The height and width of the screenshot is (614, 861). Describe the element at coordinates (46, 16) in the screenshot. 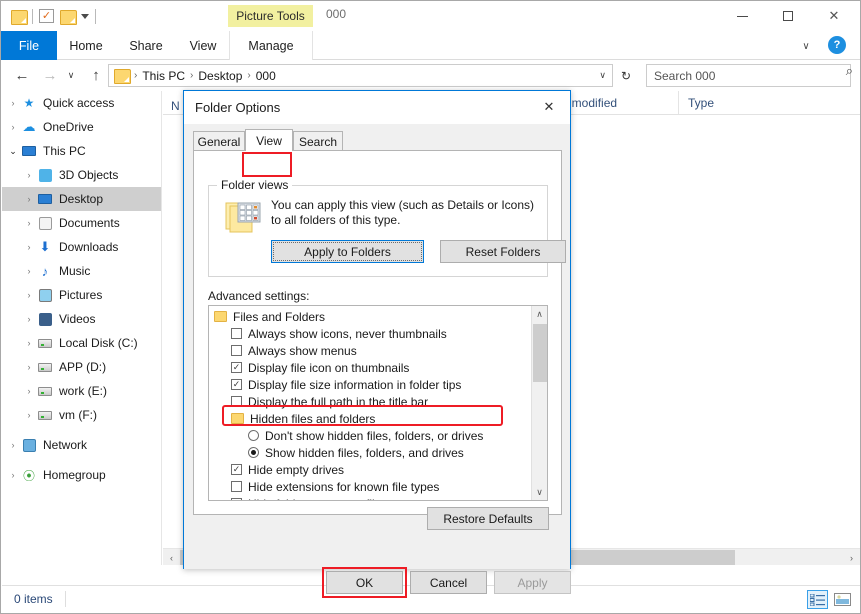

I see `properties-icon: ✓` at that location.